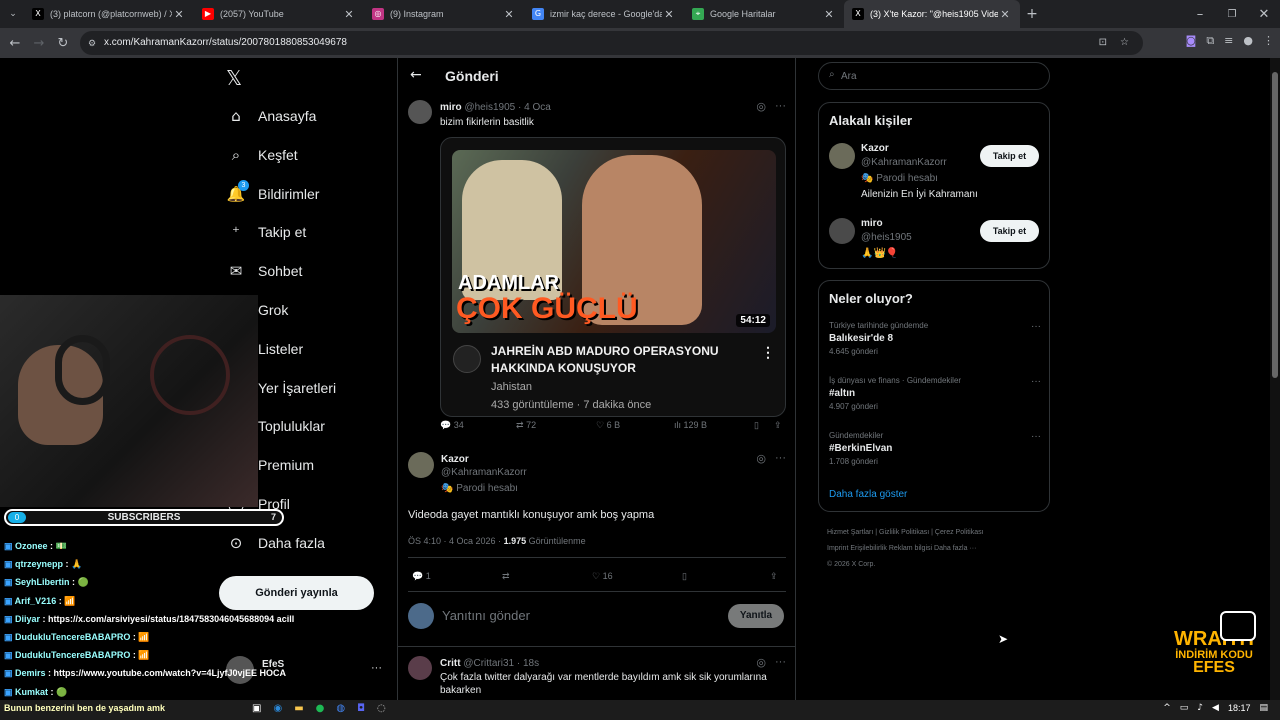 The width and height of the screenshot is (1280, 720). Describe the element at coordinates (904, 532) in the screenshot. I see `footer-link: Gizlilik Politikası` at that location.